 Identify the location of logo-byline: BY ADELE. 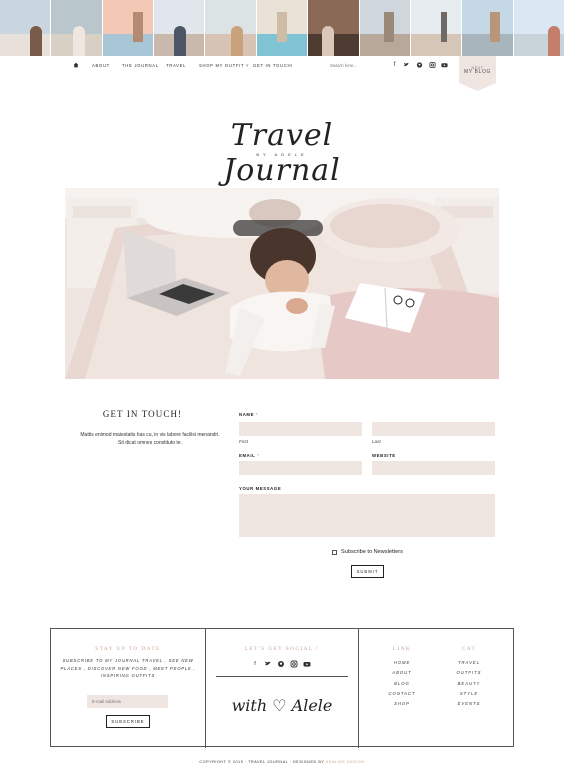
(282, 154).